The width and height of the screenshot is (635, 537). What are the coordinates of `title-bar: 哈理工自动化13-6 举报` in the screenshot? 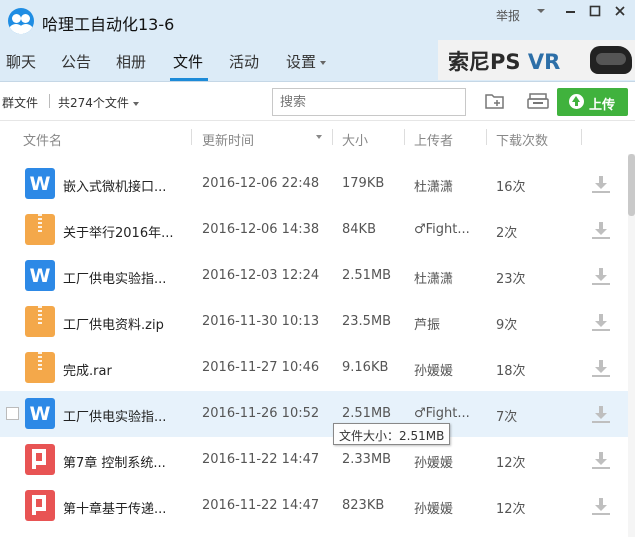 It's located at (317, 19).